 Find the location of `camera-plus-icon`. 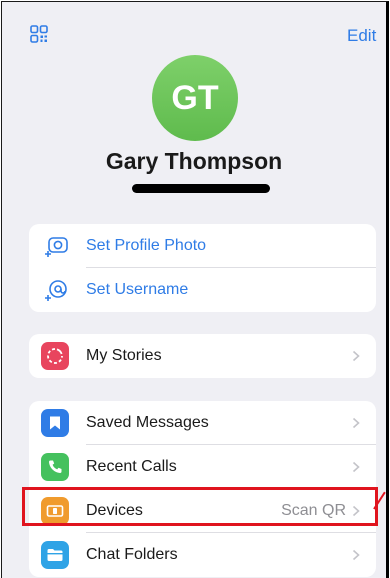

camera-plus-icon is located at coordinates (56, 246).